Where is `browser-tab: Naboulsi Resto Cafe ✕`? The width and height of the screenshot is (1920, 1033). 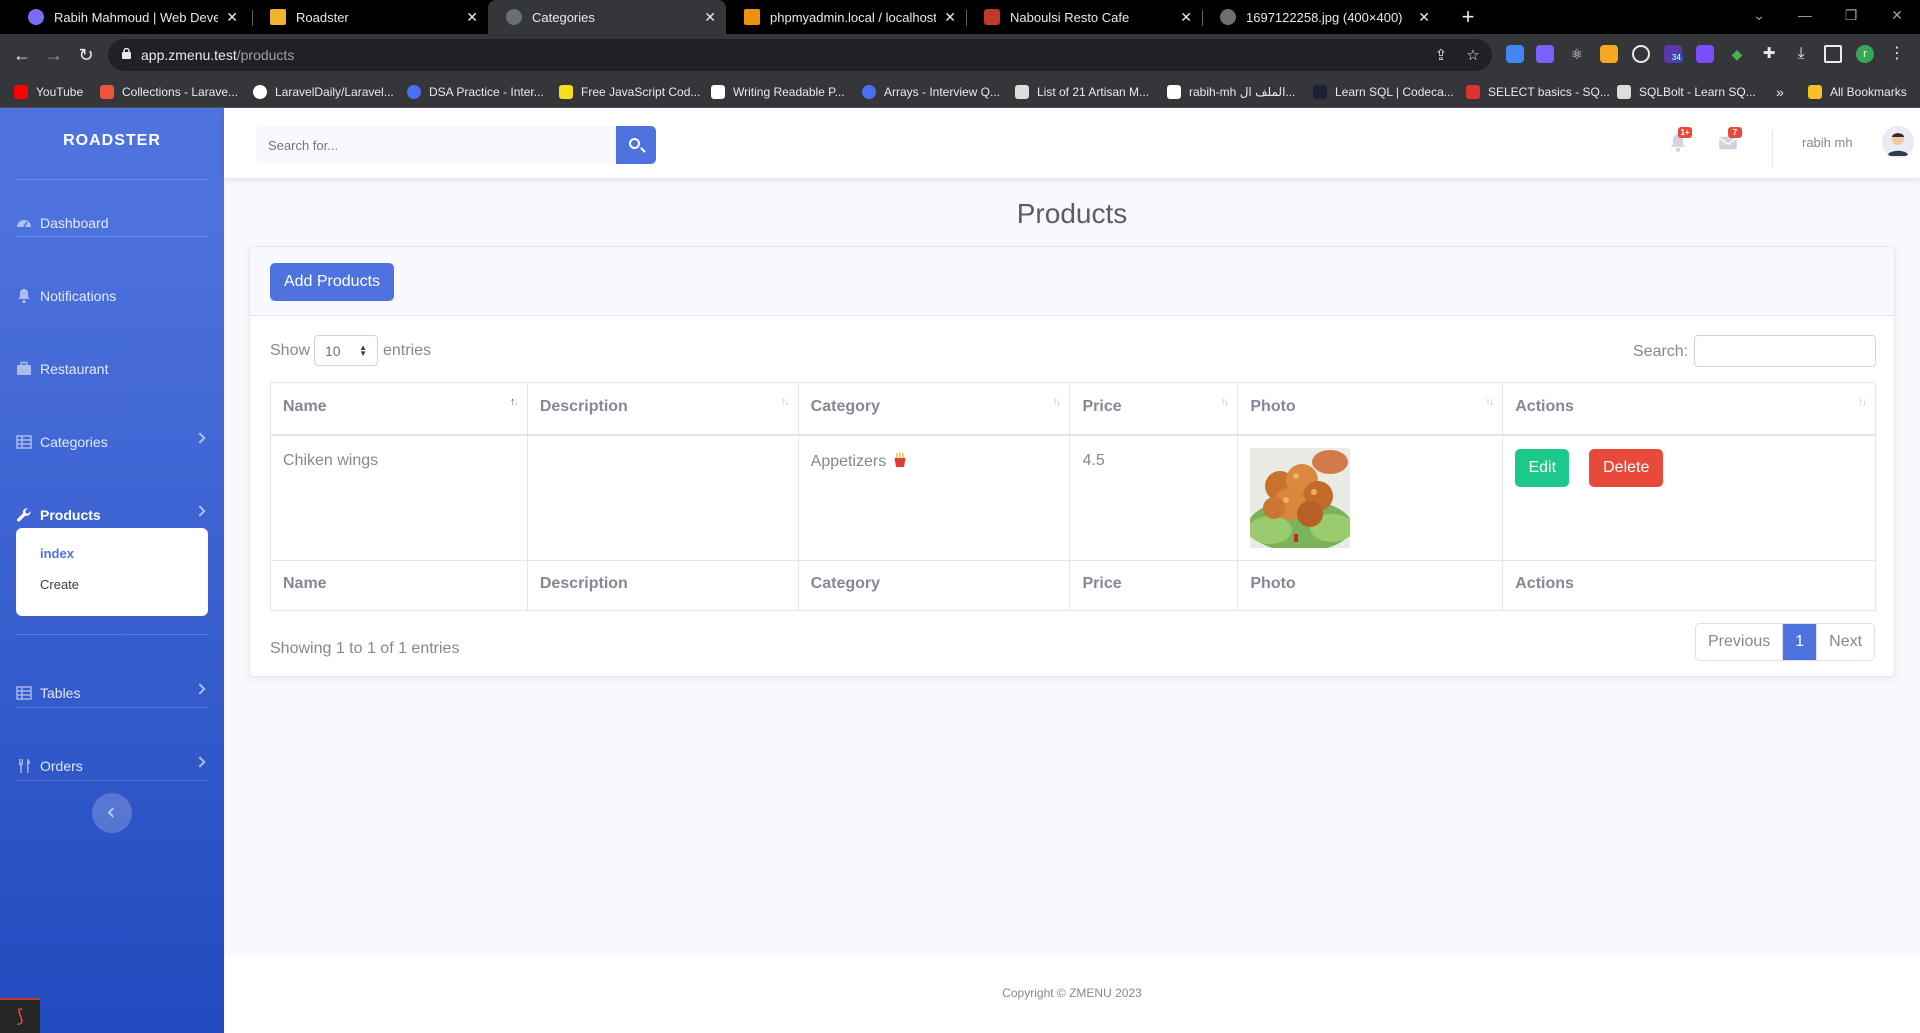
browser-tab: Naboulsi Resto Cafe ✕ is located at coordinates (1084, 17).